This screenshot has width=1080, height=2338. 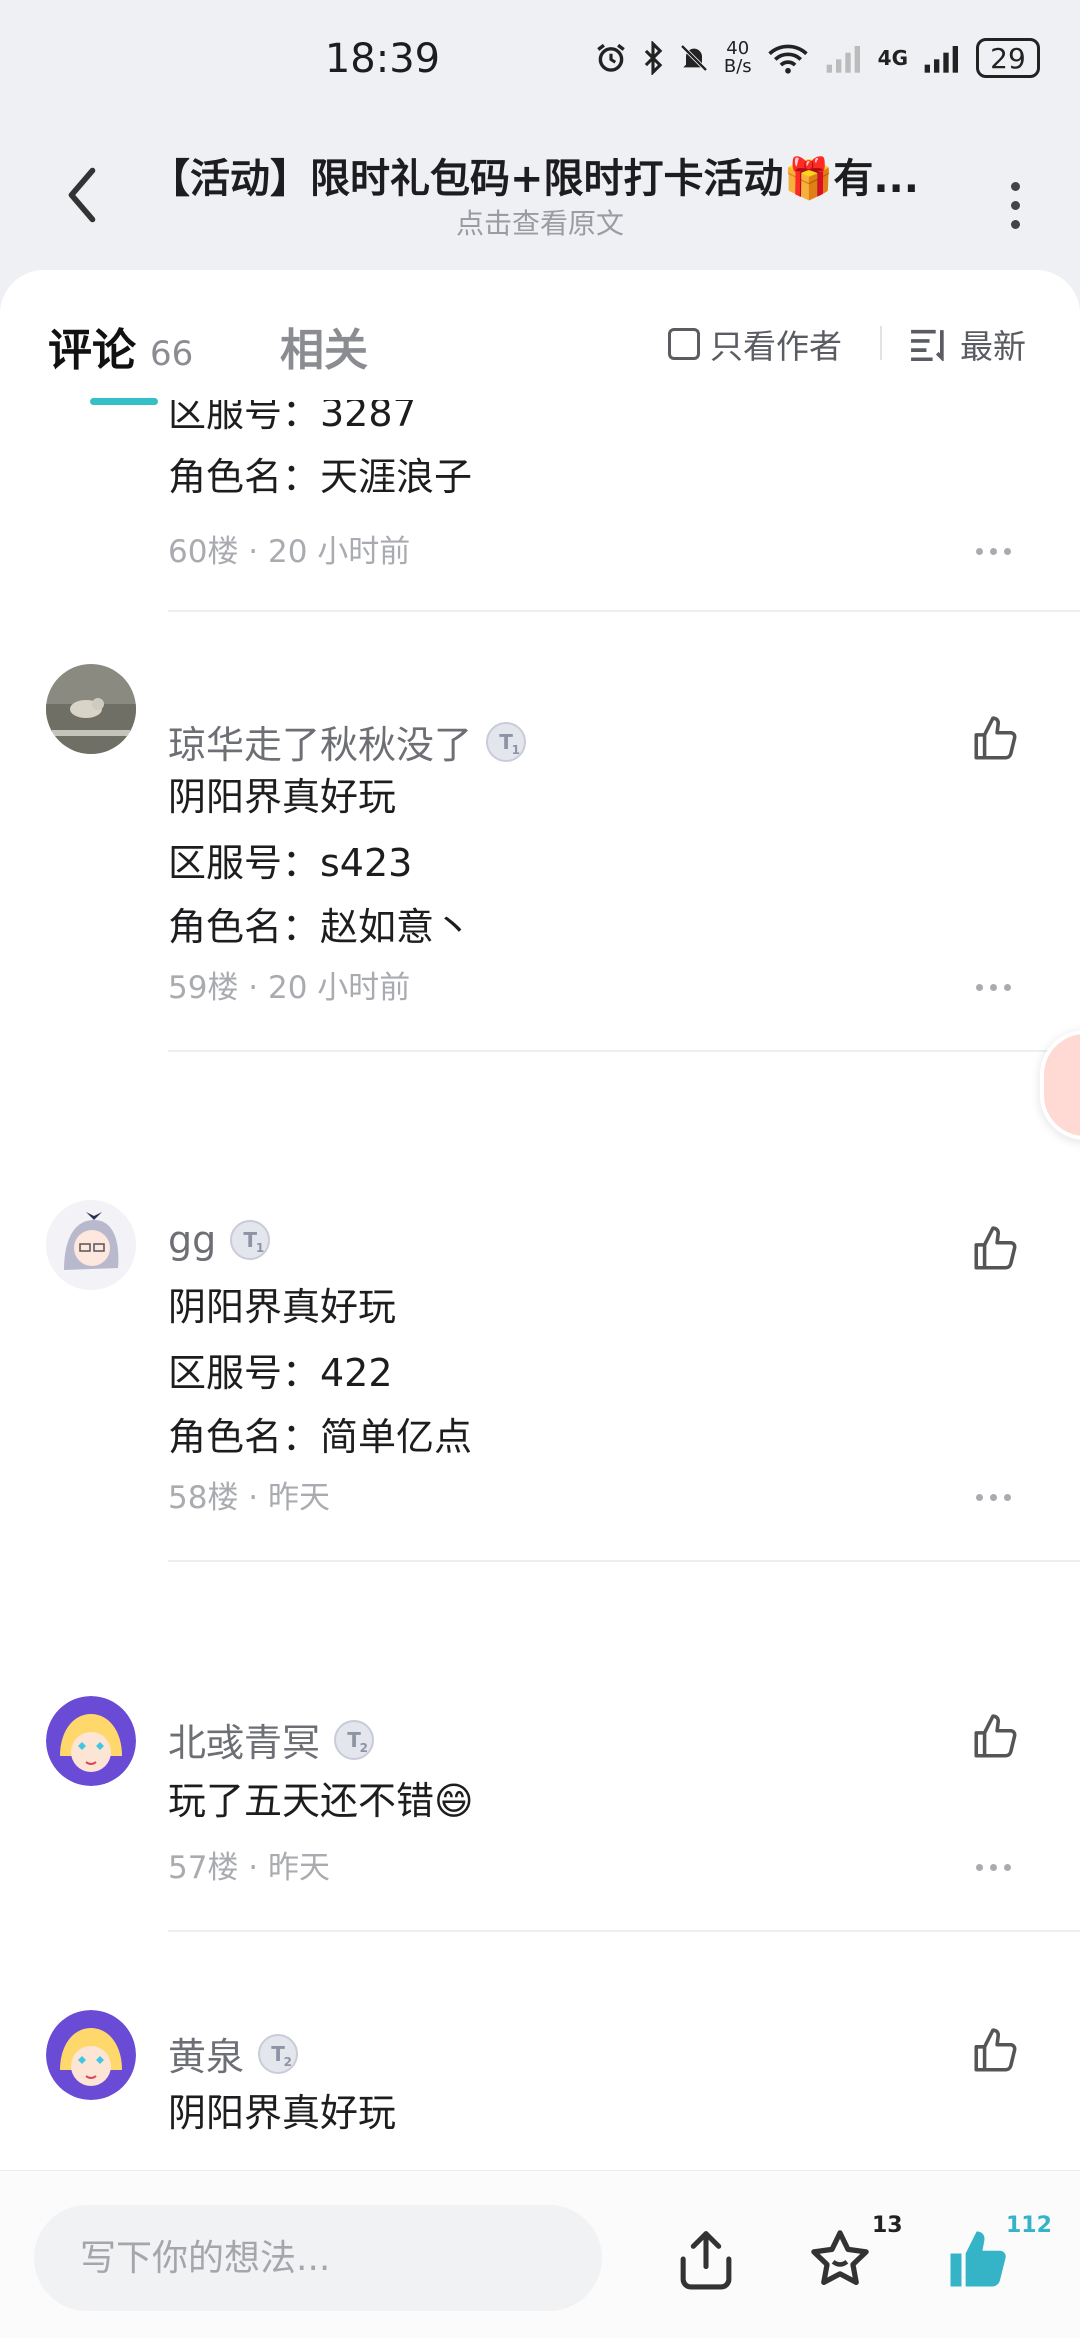 What do you see at coordinates (320, 927) in the screenshot?
I see `comment-line: 角色名：赵如意丶` at bounding box center [320, 927].